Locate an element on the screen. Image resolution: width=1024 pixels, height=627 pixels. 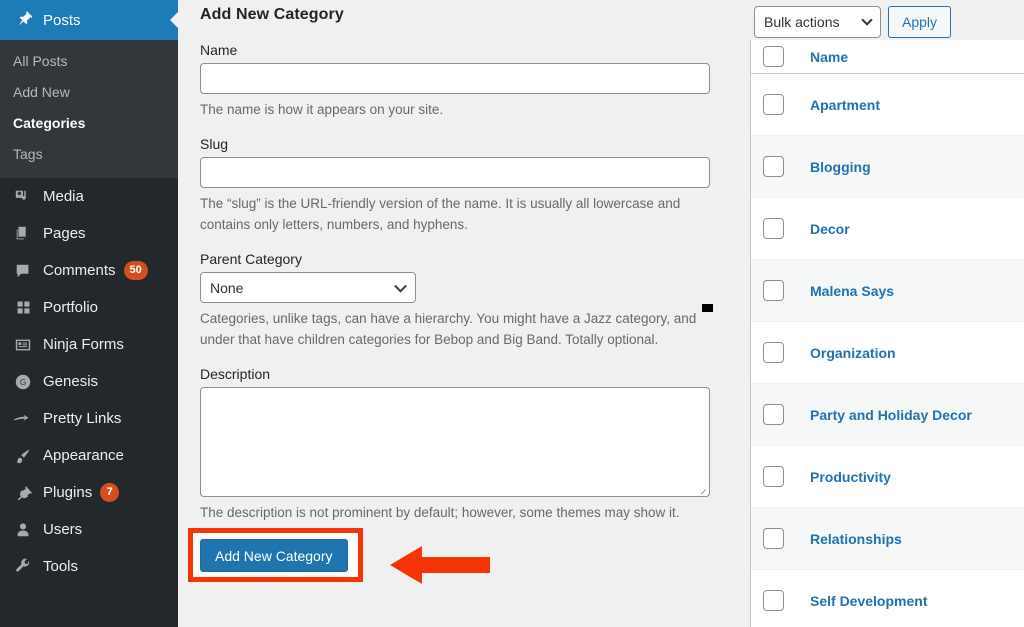
table-row: Decor is located at coordinates (887, 229).